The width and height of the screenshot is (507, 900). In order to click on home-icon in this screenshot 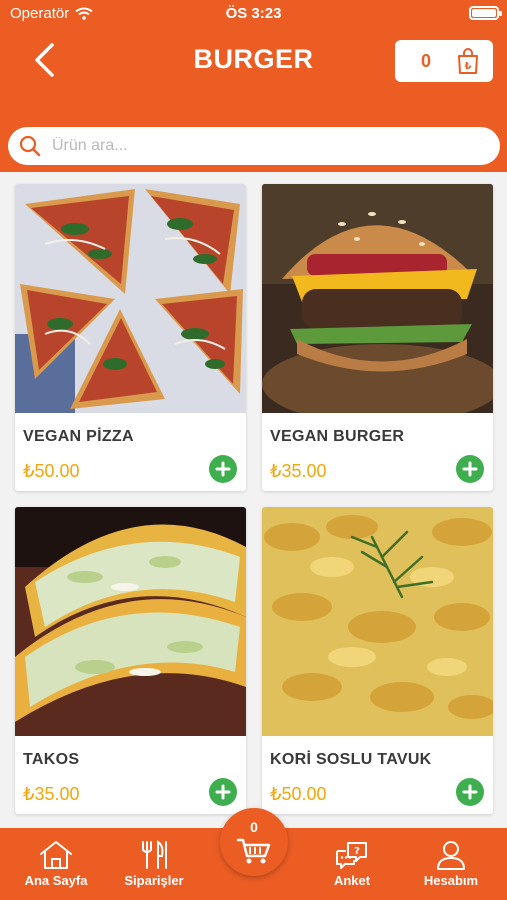, I will do `click(56, 855)`.